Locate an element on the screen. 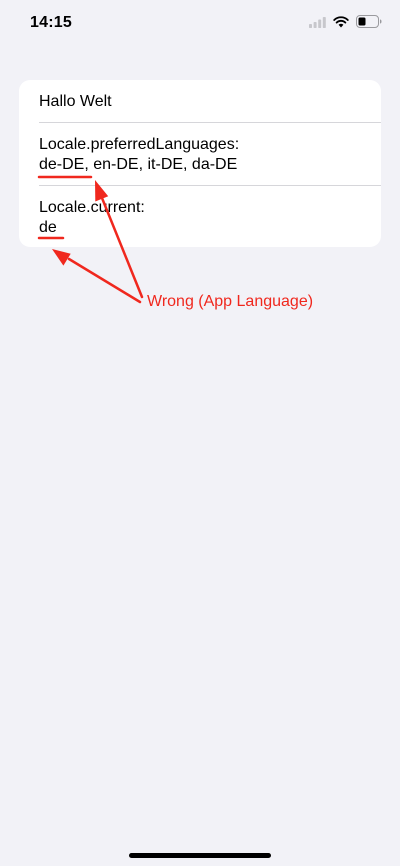 The image size is (400, 866). status-time: 14:15 is located at coordinates (51, 22).